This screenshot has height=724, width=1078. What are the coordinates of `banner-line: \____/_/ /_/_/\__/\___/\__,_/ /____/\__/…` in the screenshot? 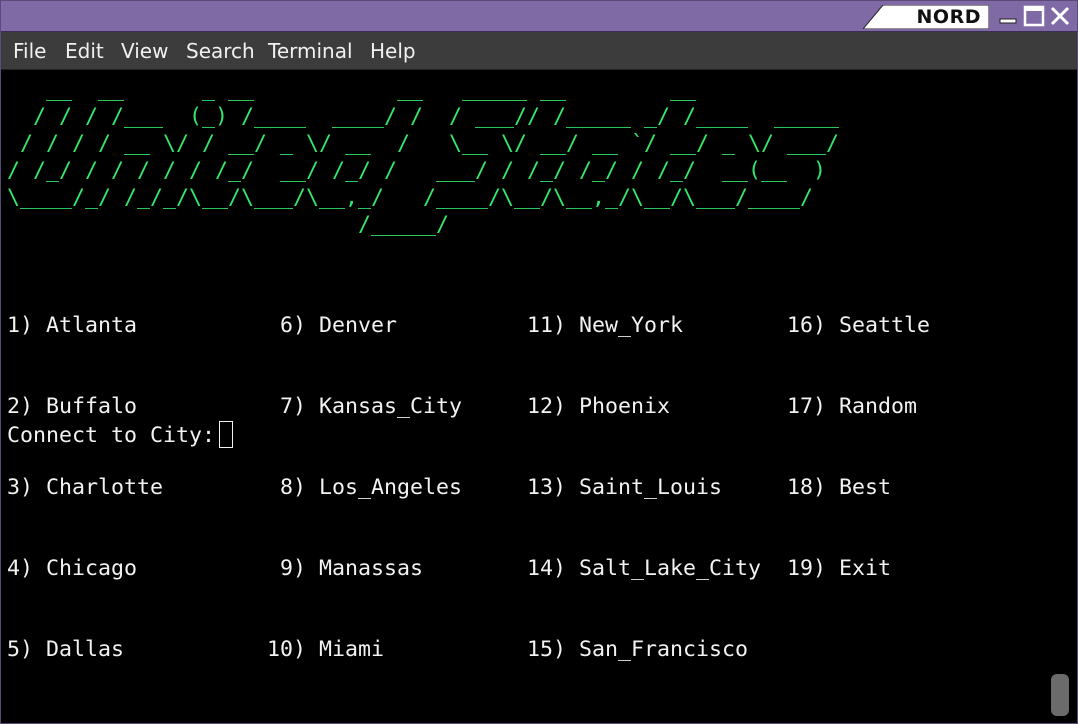 It's located at (410, 197).